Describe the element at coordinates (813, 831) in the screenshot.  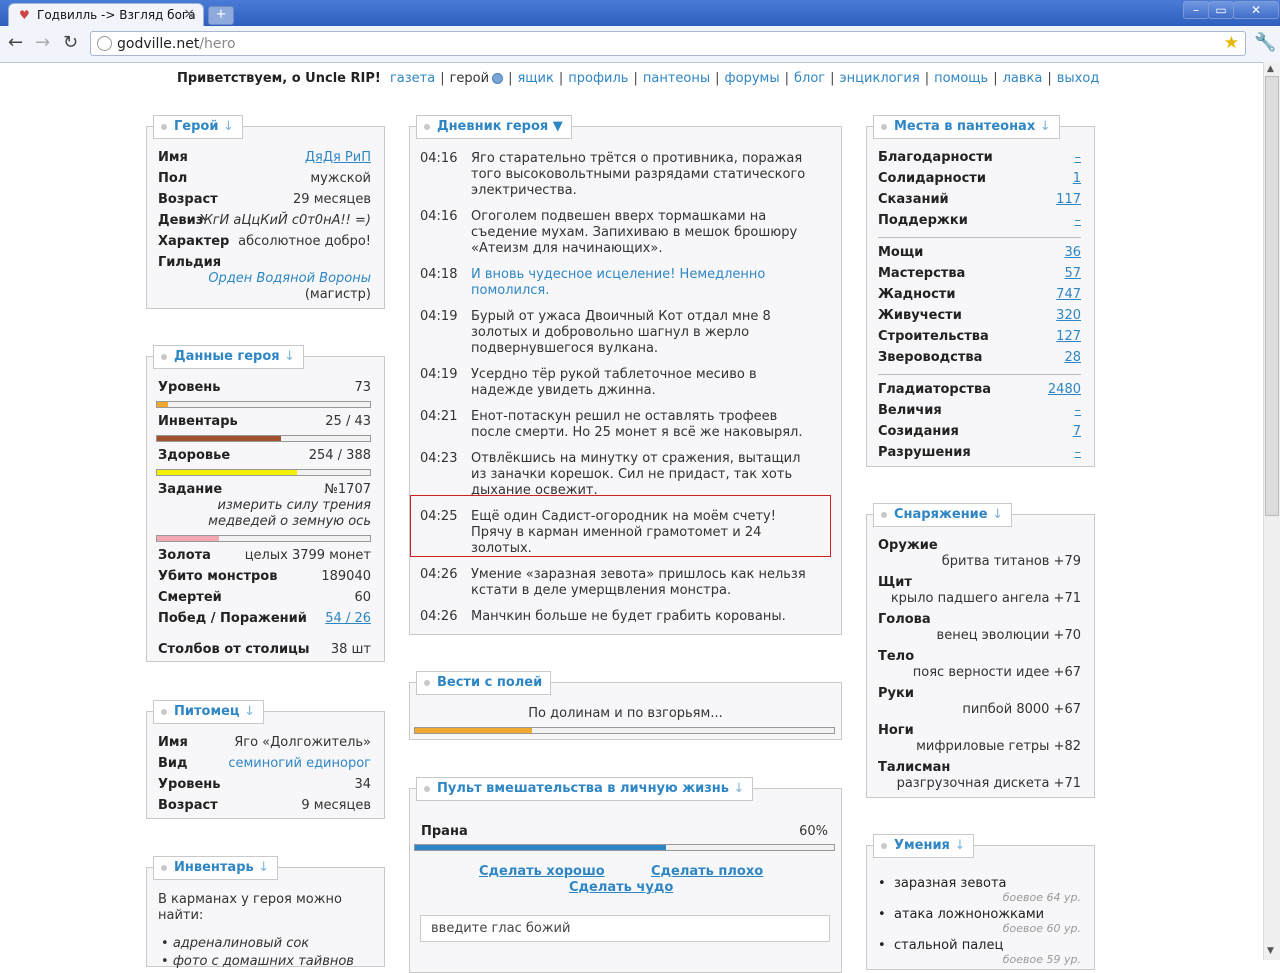
I see `prana-percent: 60%` at that location.